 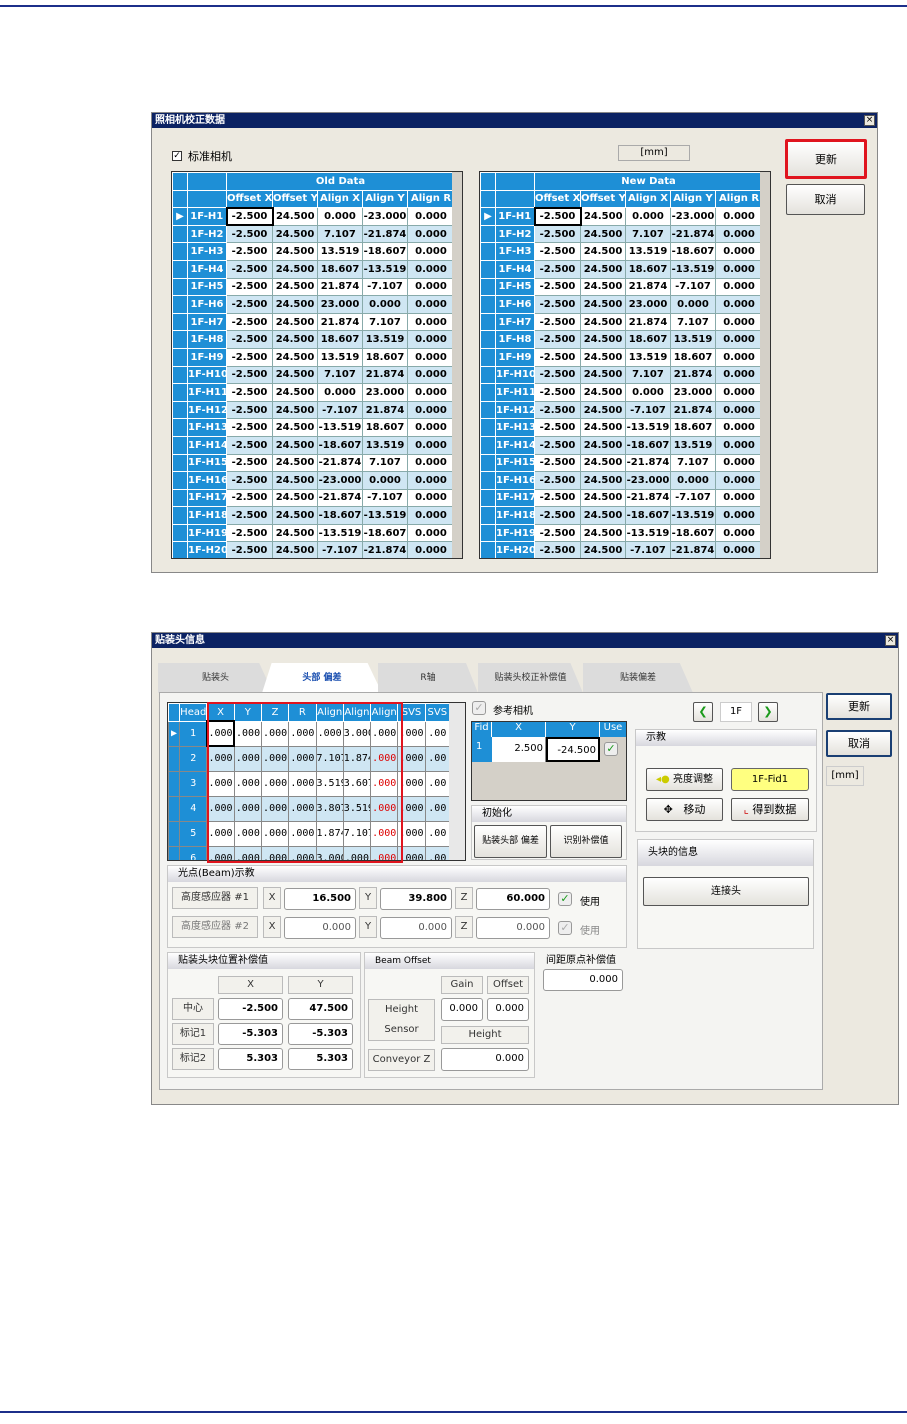 What do you see at coordinates (313, 216) in the screenshot?
I see `table-row: ▶ 1F-H1 -2.500 24.500 0.000 -23.000 0.000` at bounding box center [313, 216].